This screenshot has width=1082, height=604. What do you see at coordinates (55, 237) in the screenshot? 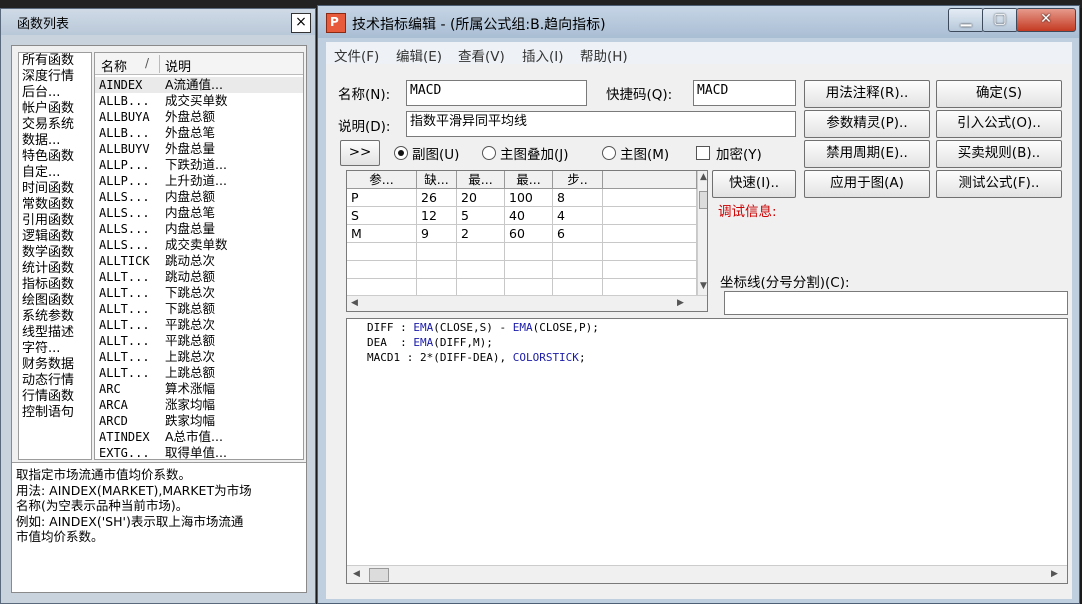
I see `category-item: 逻辑函数` at bounding box center [55, 237].